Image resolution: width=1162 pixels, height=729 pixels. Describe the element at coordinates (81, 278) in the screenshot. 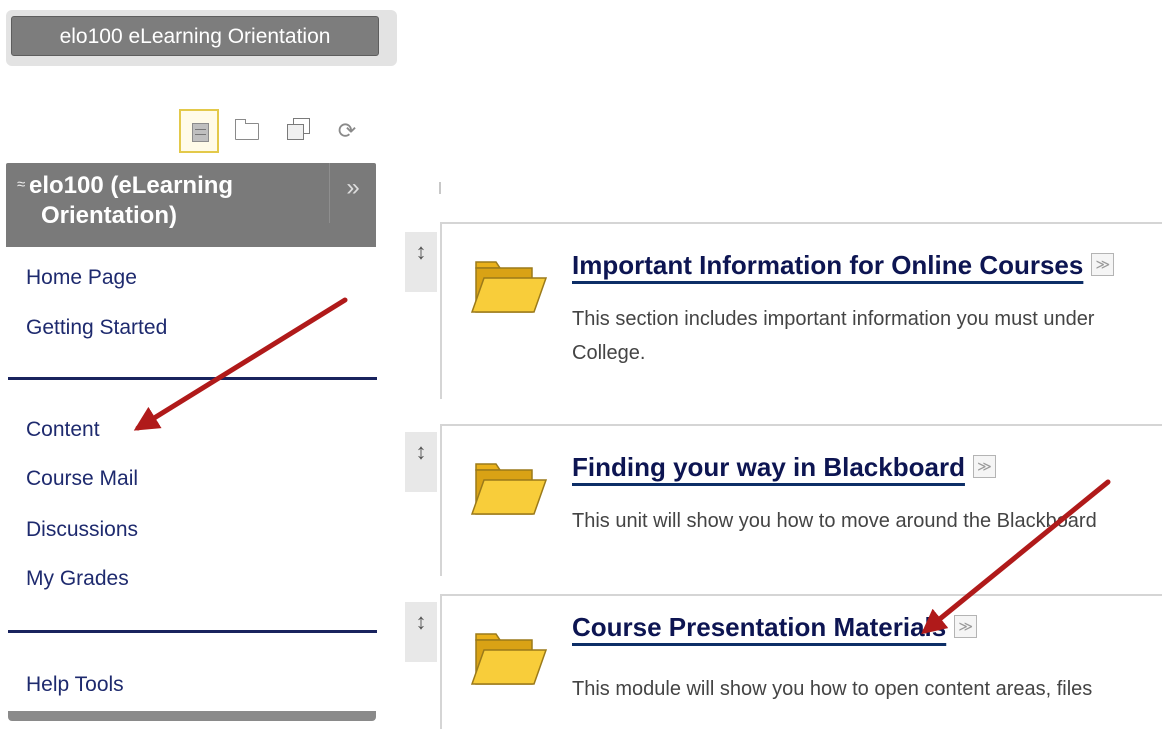

I see `menu-link-home-page: Home Page` at that location.